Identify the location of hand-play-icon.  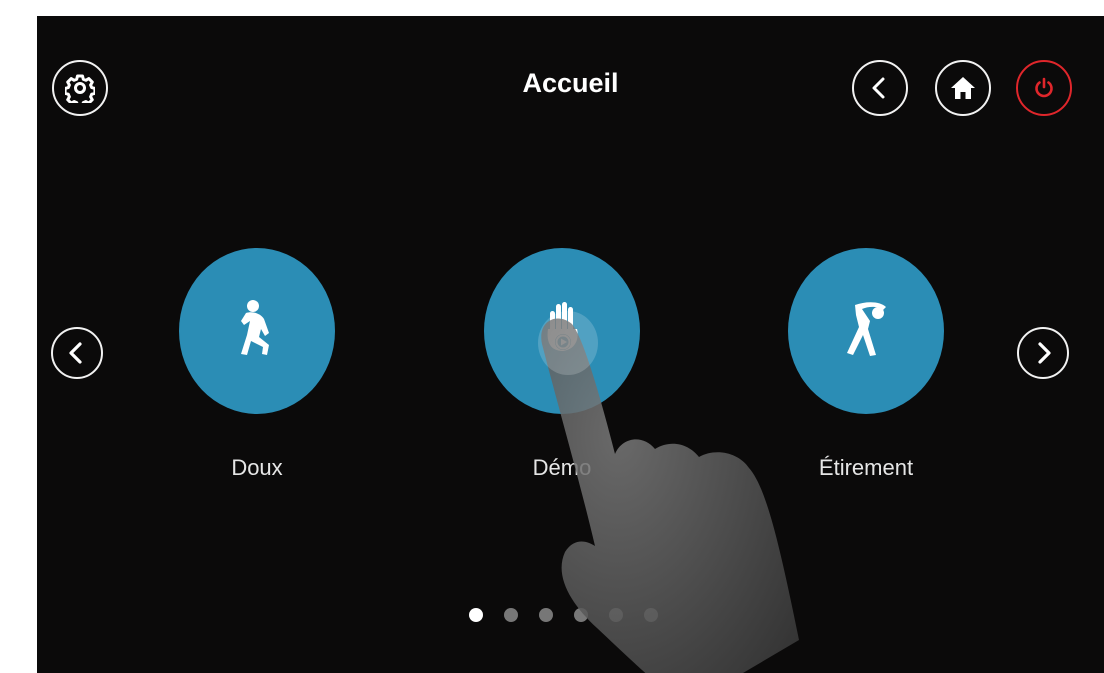
(562, 331).